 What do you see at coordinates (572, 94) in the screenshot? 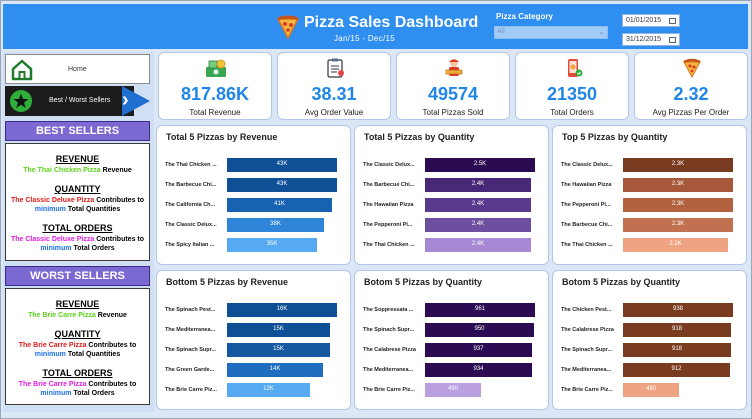
I see `kpi-value: 21350` at bounding box center [572, 94].